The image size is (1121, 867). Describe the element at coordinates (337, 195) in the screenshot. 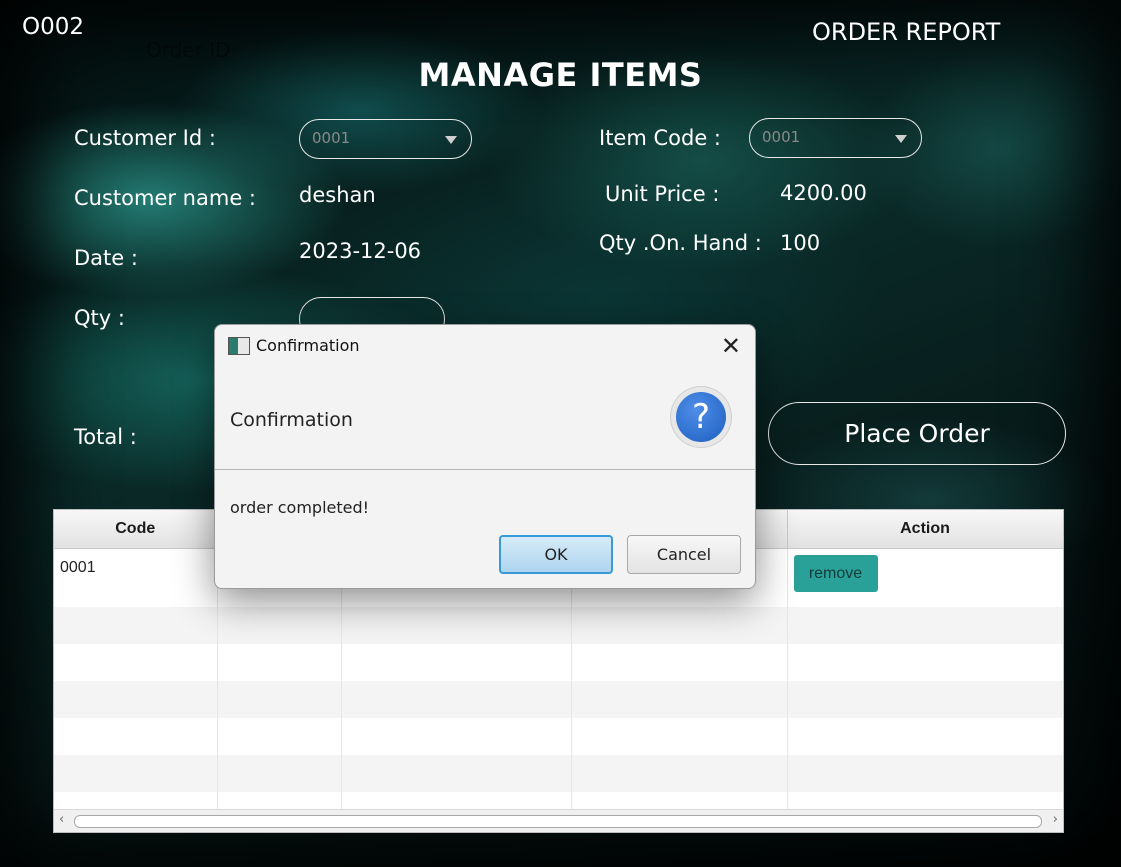

I see `customer-name-value: deshan` at that location.